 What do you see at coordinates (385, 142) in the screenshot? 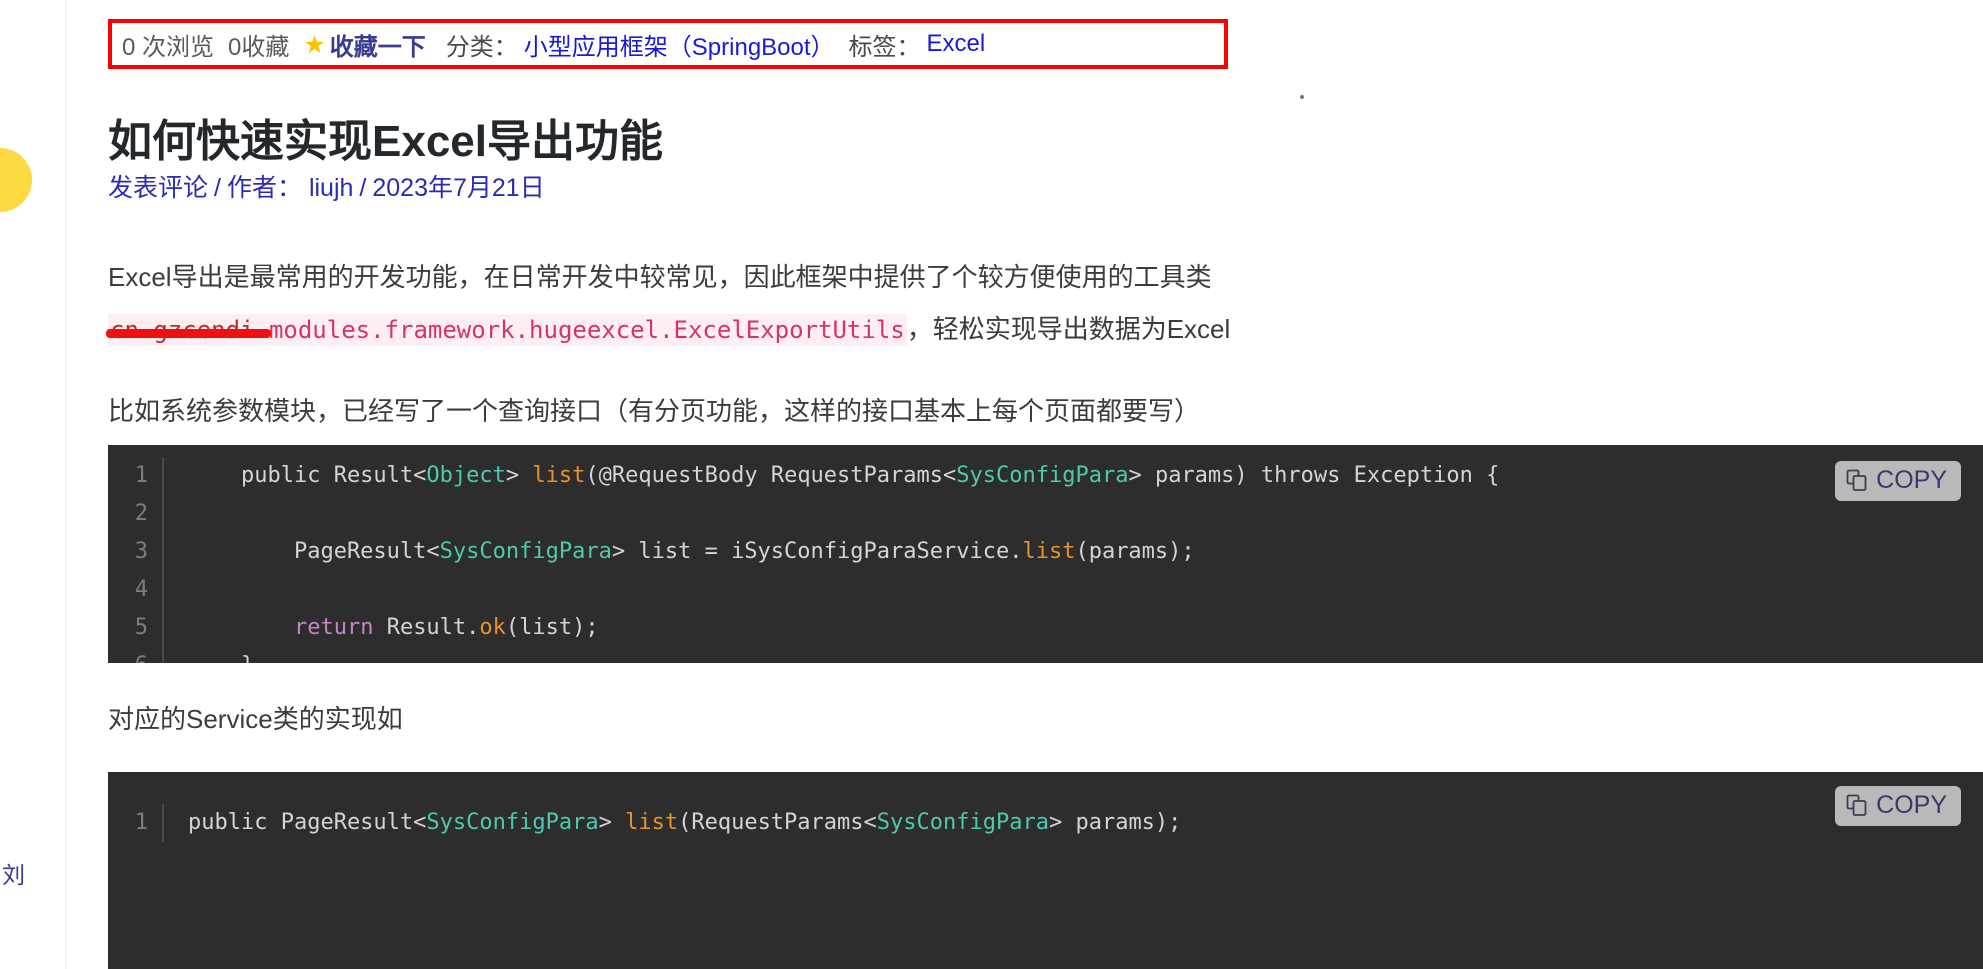
I see `page-title: 如何快速实现Excel导出功能` at bounding box center [385, 142].